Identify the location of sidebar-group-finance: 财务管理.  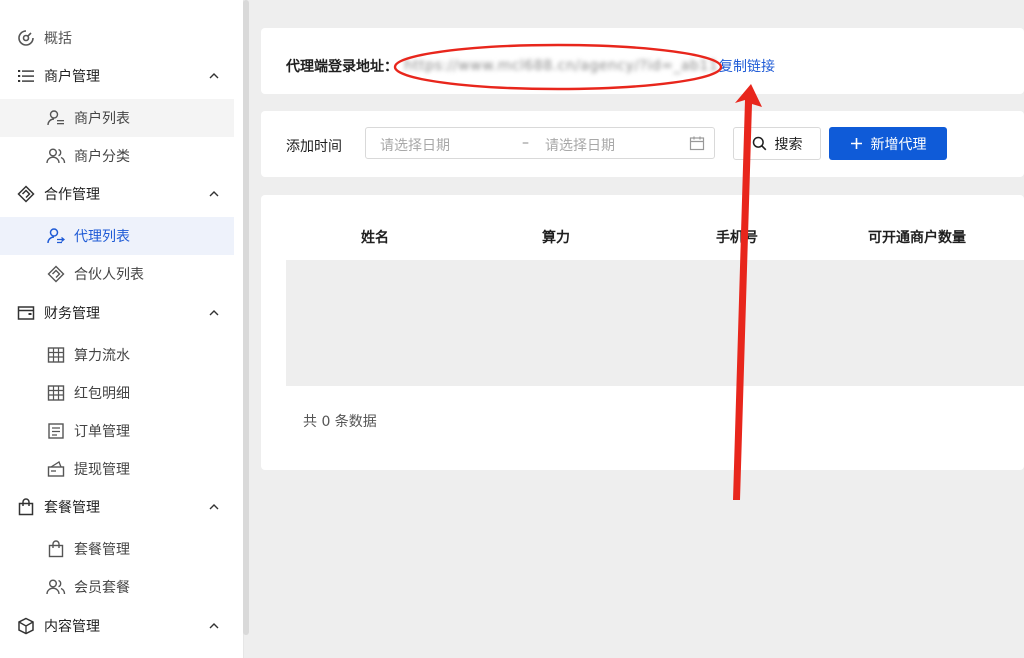
(117, 313).